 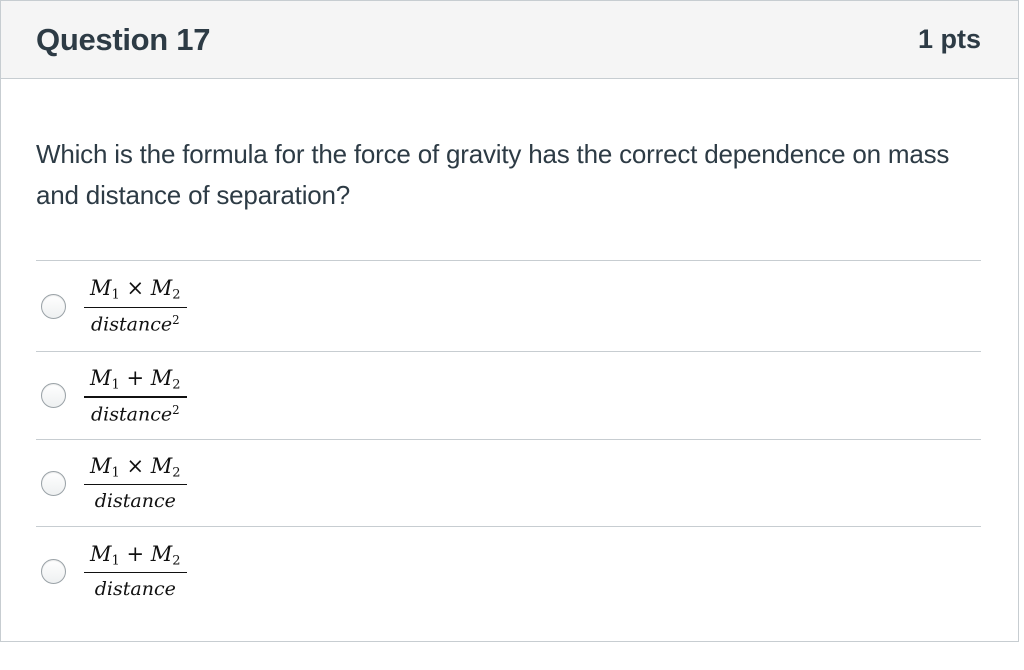 What do you see at coordinates (509, 40) in the screenshot?
I see `question-header: Question 17 1 pts` at bounding box center [509, 40].